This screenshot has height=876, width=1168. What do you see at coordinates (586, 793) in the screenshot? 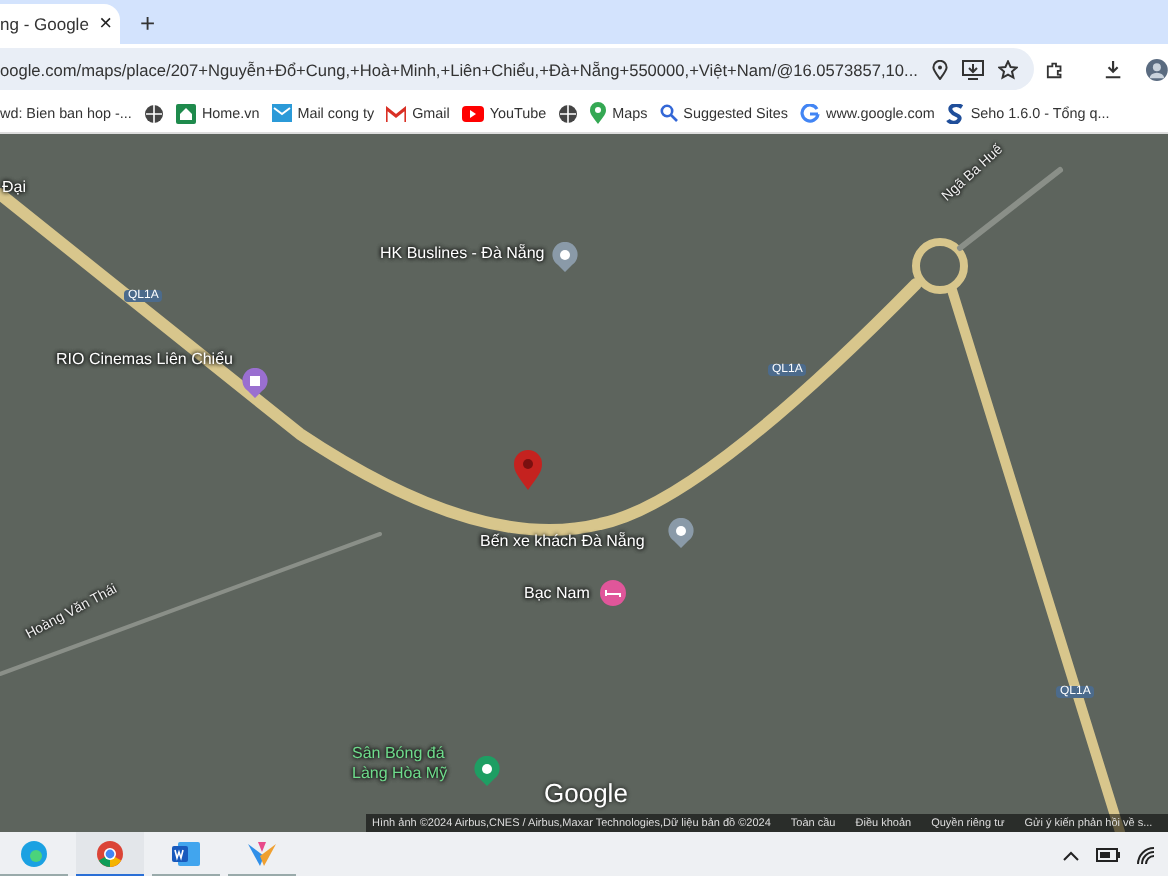
I see `map-logo: Google` at bounding box center [586, 793].